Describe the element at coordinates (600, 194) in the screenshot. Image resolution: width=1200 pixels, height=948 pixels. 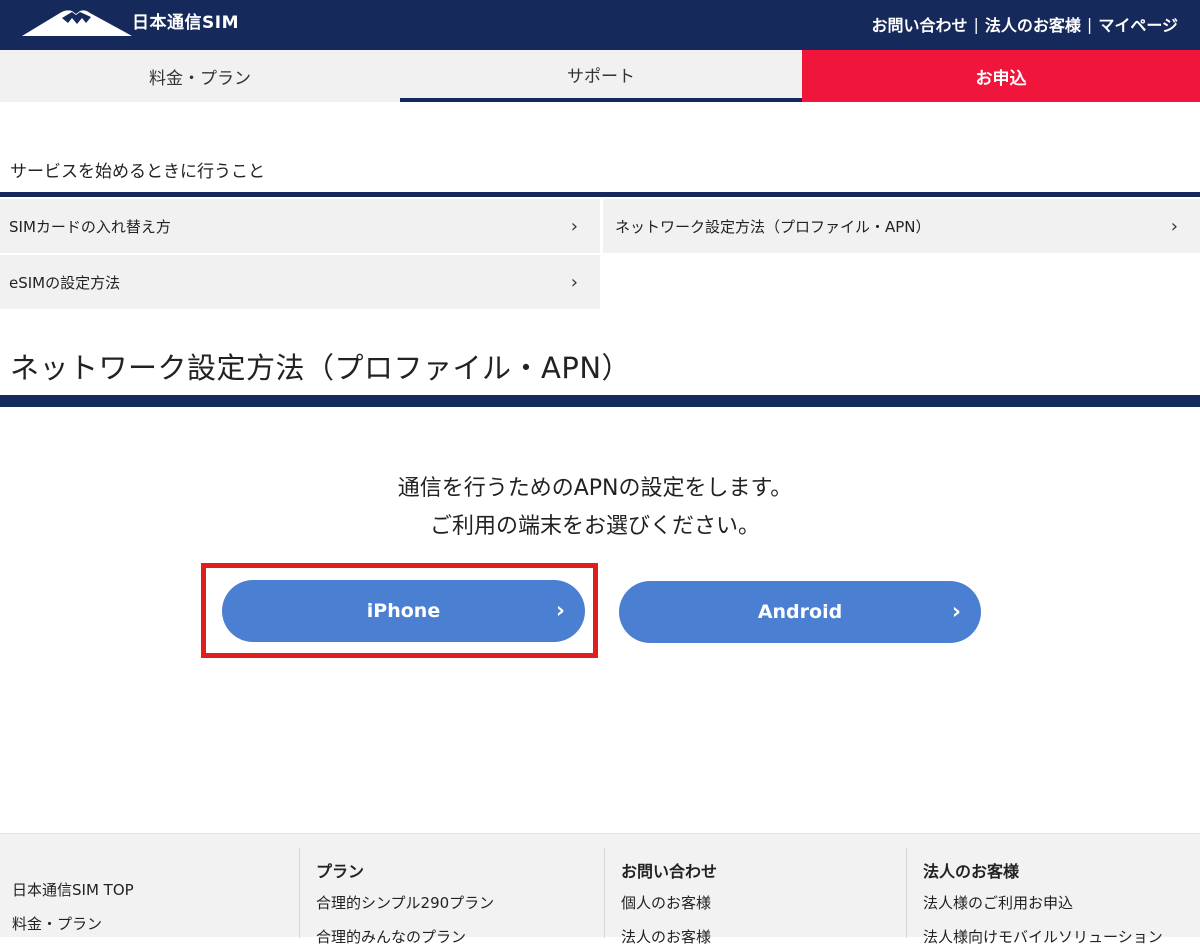
I see `section-divider` at that location.